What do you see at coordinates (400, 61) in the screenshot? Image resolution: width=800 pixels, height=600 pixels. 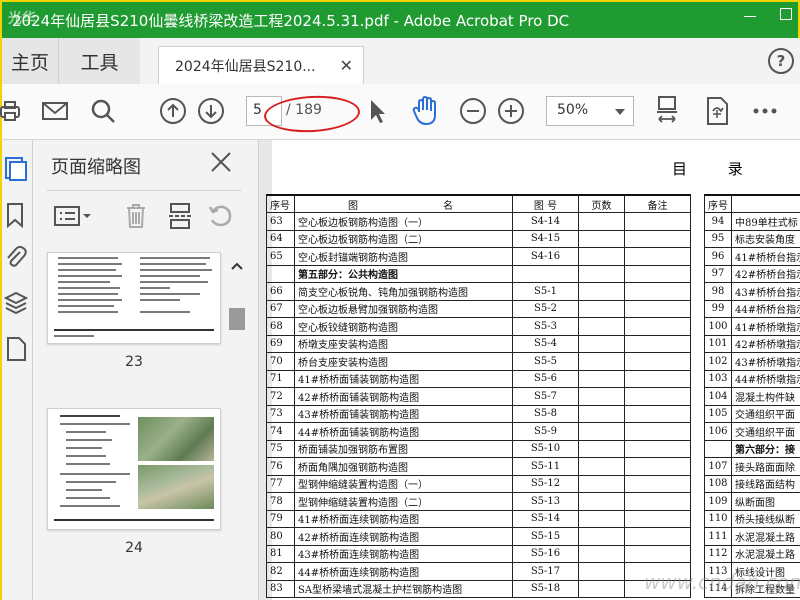 I see `tab-bar: 主页 工具 2024年仙居县S210... ✕ ?` at bounding box center [400, 61].